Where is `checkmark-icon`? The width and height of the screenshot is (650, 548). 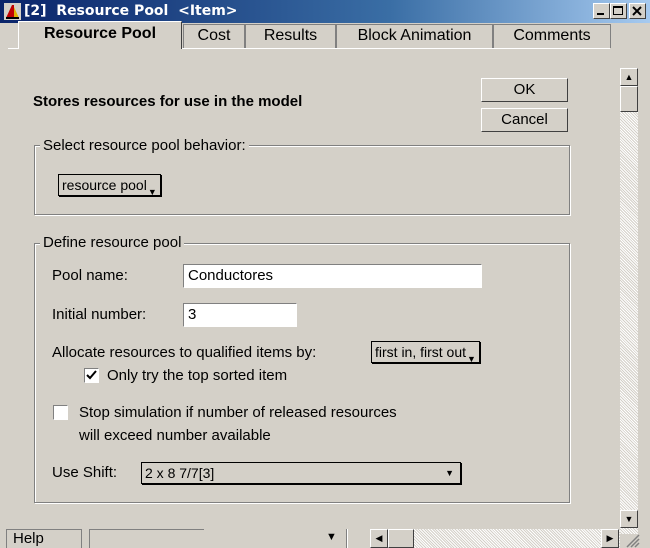
checkmark-icon is located at coordinates (91, 375).